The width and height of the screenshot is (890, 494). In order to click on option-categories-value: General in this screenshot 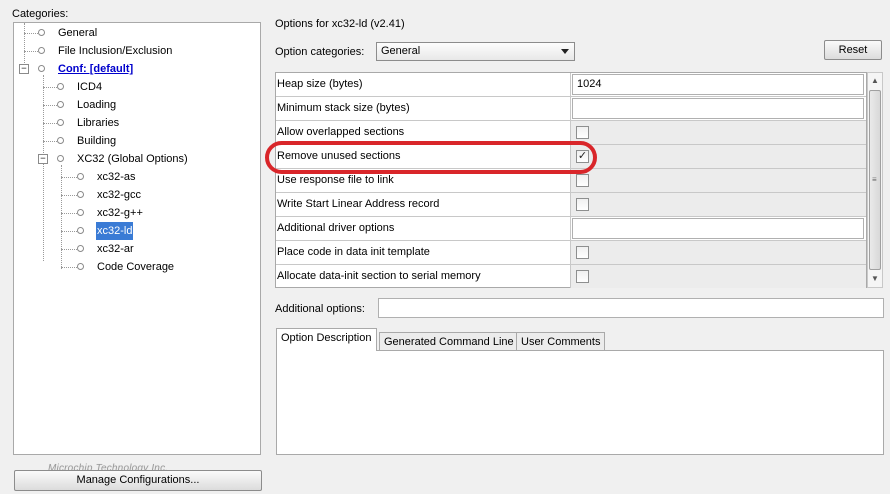, I will do `click(401, 51)`.